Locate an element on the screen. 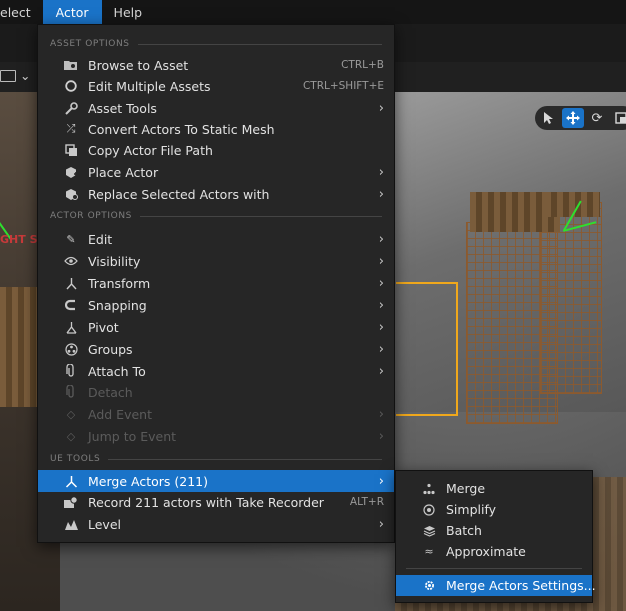 The image size is (626, 611). rotate-icon: ⟳ is located at coordinates (597, 118).